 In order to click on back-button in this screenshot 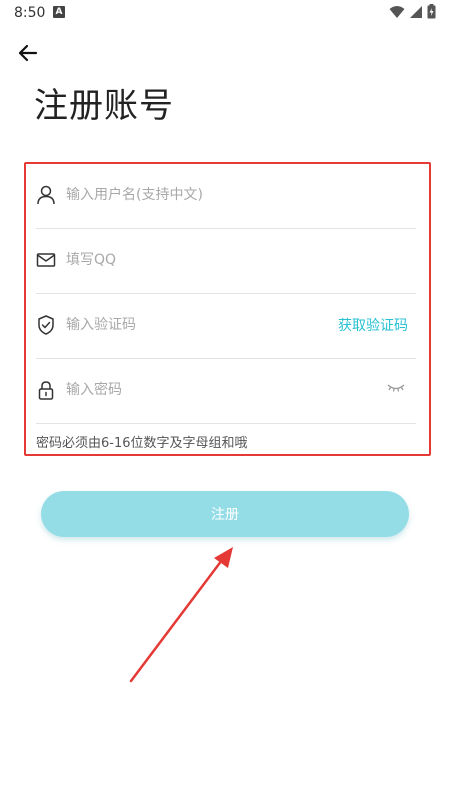, I will do `click(28, 53)`.